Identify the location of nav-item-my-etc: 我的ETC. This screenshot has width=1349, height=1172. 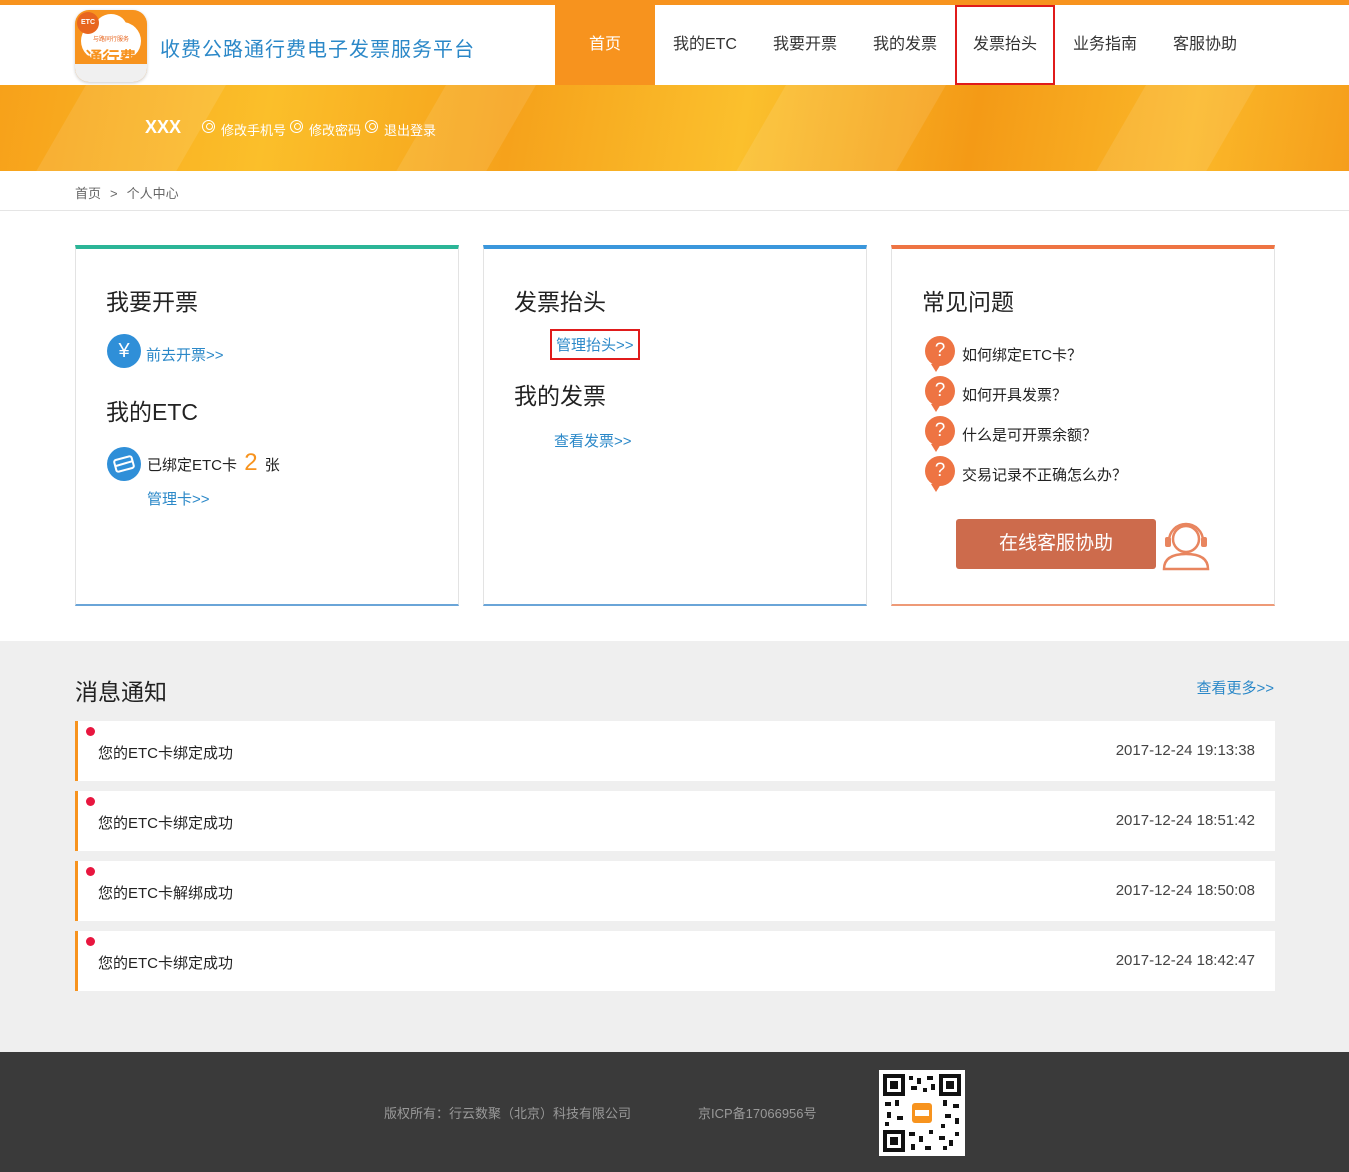
(705, 45).